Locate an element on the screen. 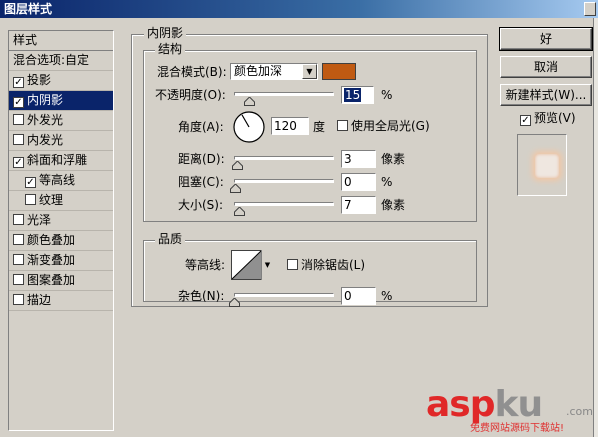  angle-value: 120 is located at coordinates (285, 126).